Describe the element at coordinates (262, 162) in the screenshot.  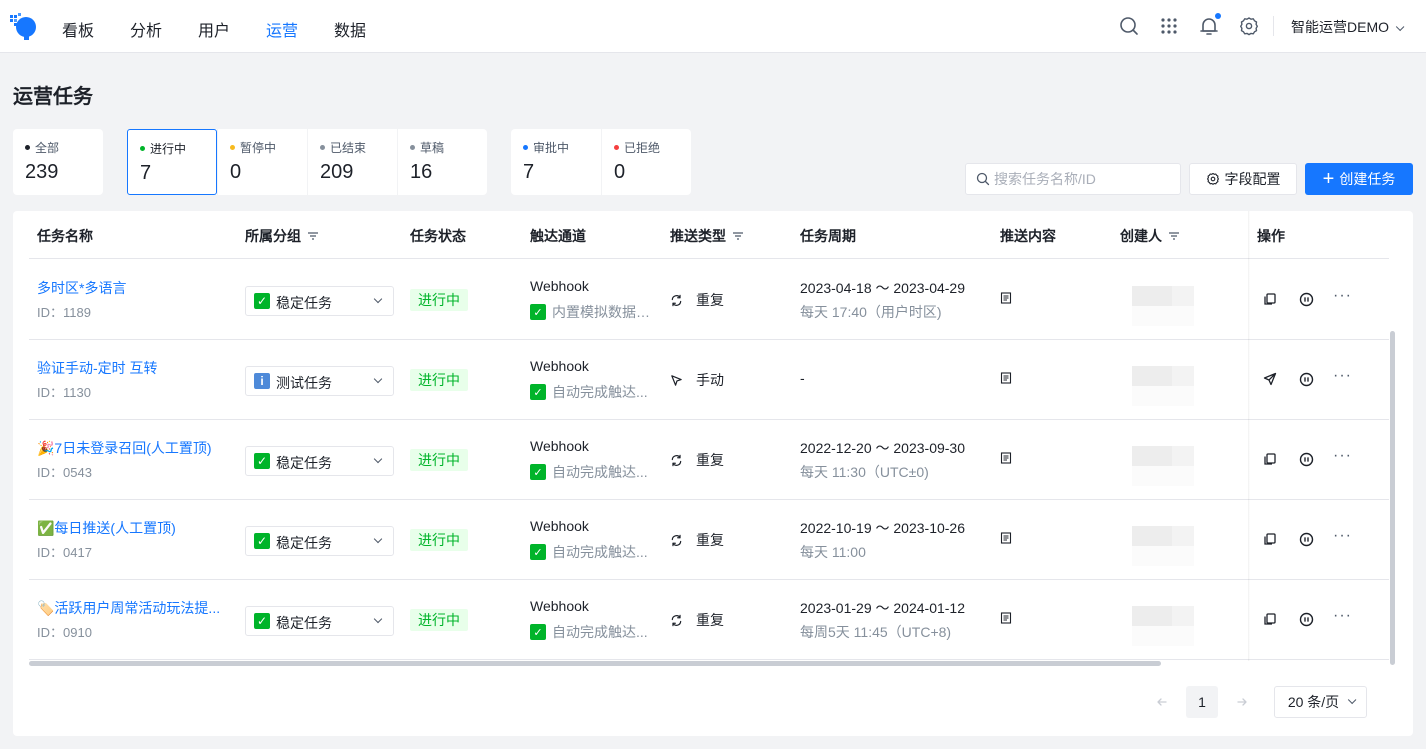
I see `stat-paused: 暂停中 0` at that location.